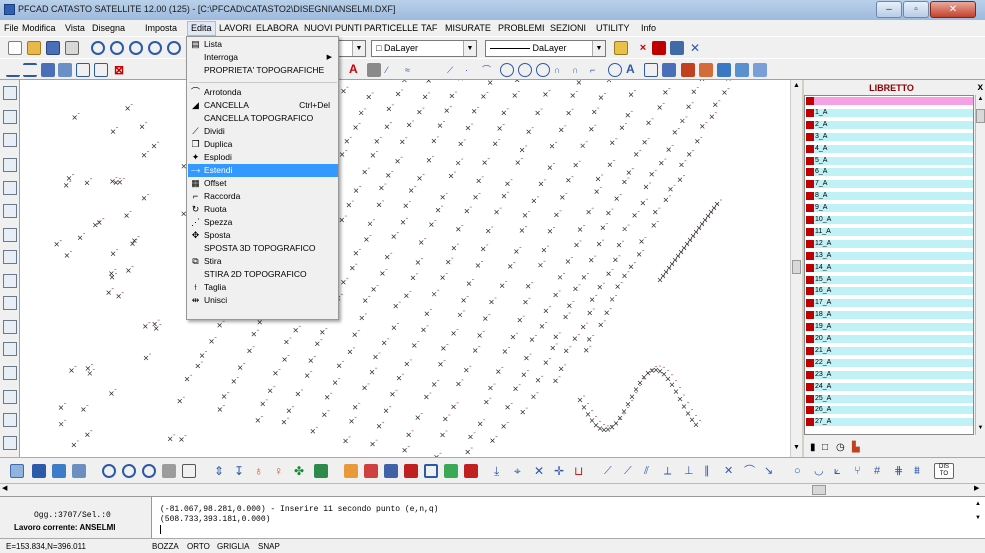 The width and height of the screenshot is (985, 553). What do you see at coordinates (11, 28) in the screenshot?
I see `menu-file: File` at bounding box center [11, 28].